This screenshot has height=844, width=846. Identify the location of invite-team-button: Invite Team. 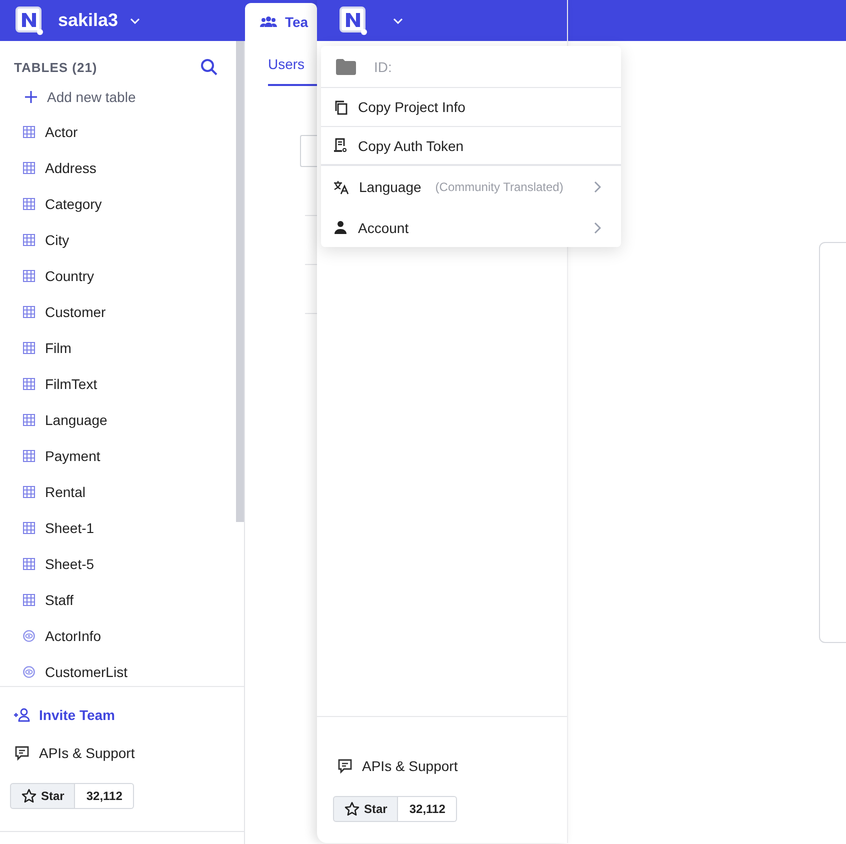
(129, 715).